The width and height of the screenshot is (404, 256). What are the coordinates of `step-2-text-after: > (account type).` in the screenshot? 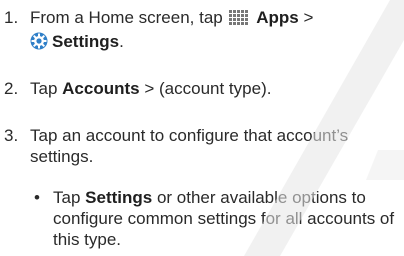 It's located at (208, 88).